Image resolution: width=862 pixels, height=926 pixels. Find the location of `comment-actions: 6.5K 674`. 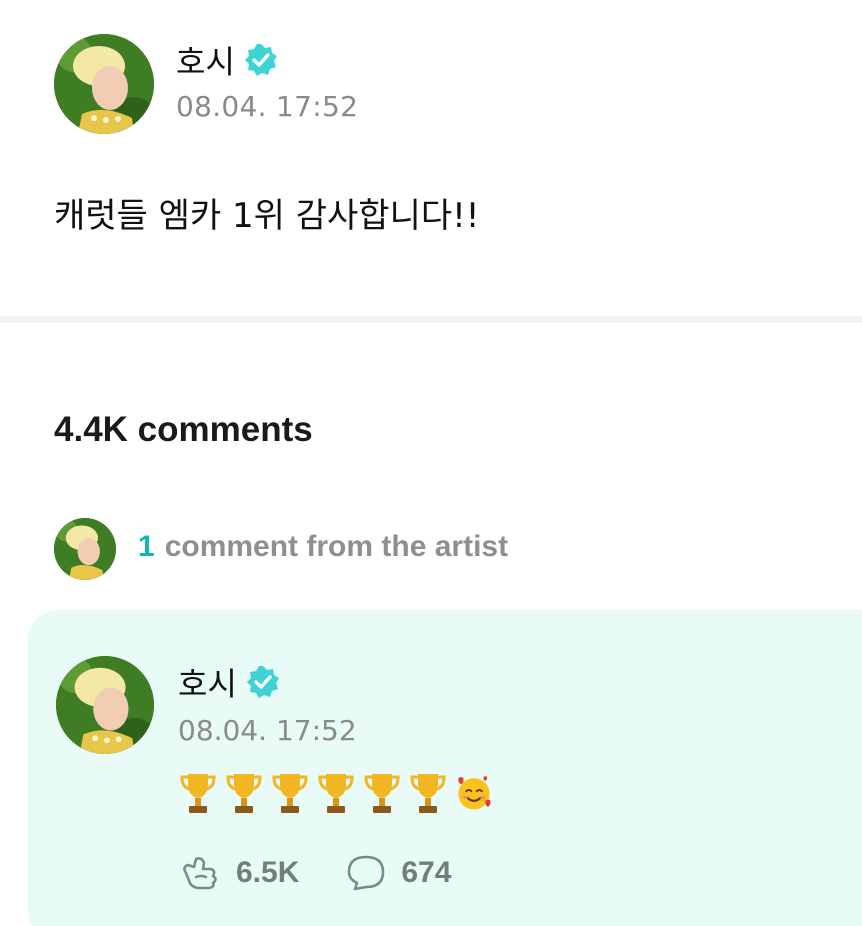

comment-actions: 6.5K 674 is located at coordinates (336, 873).